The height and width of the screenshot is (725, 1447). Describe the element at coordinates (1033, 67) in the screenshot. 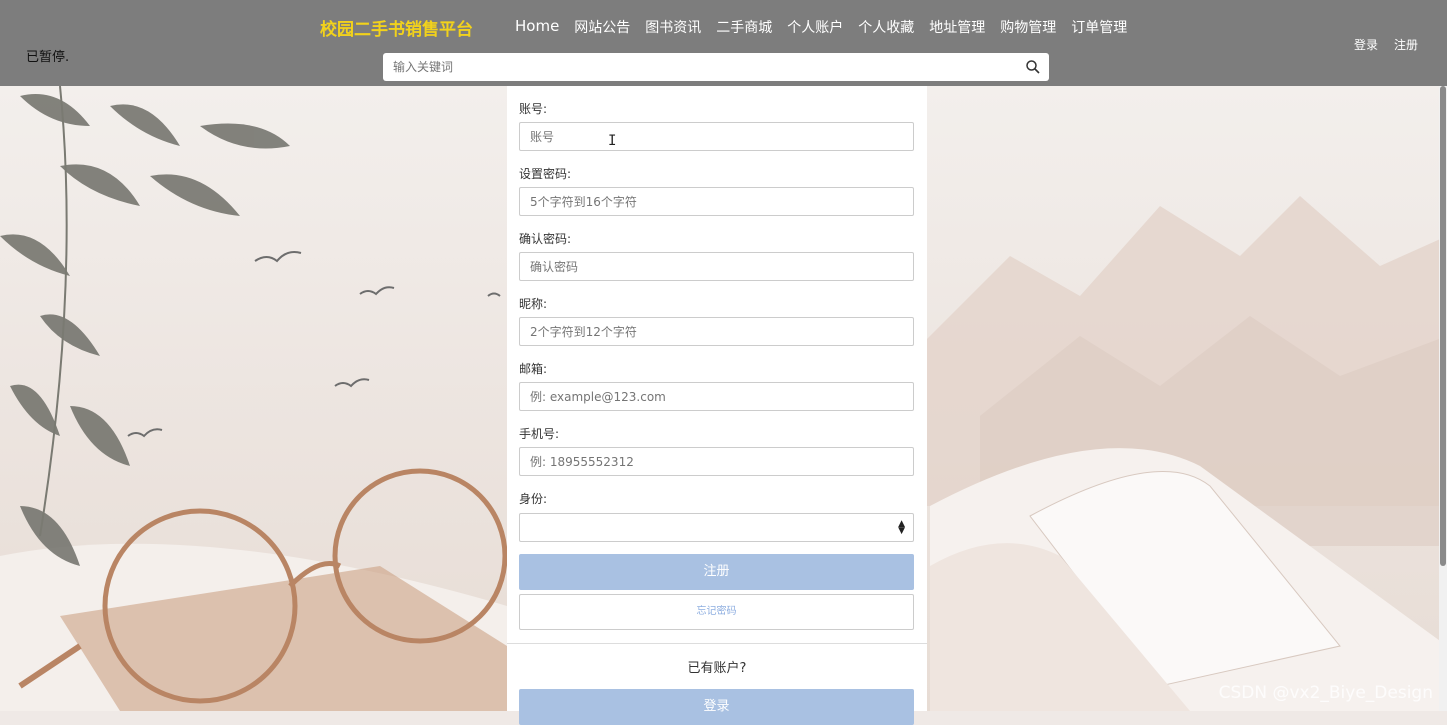

I see `search-icon` at that location.